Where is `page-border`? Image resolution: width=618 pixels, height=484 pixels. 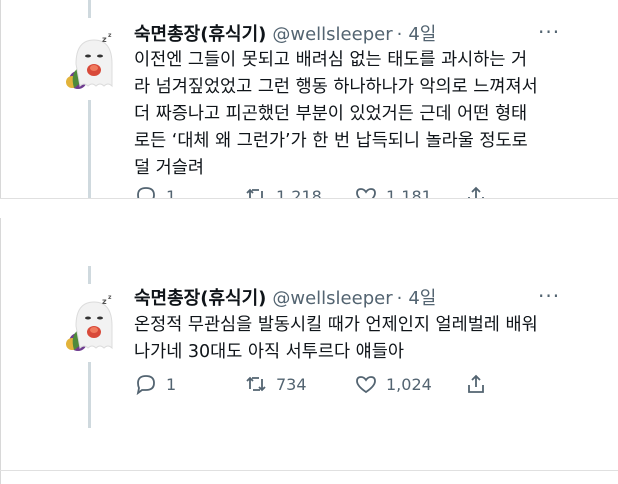 page-border is located at coordinates (0, 242).